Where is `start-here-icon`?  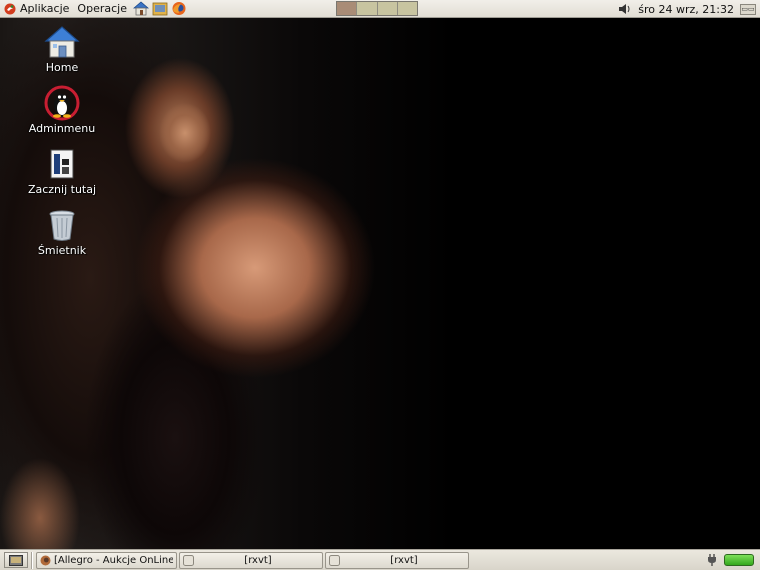 start-here-icon is located at coordinates (62, 164).